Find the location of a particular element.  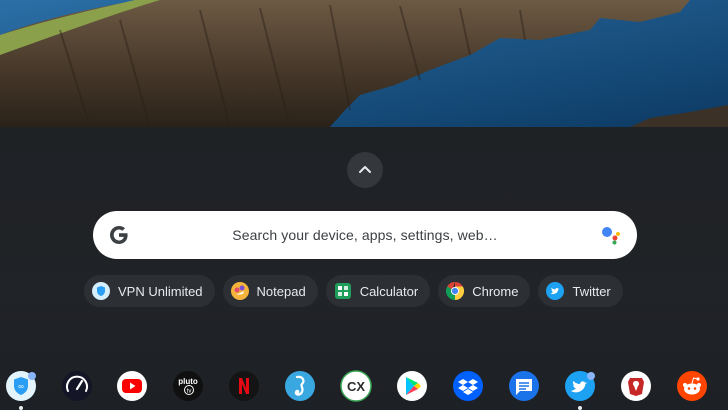

netflix-icon is located at coordinates (244, 386).